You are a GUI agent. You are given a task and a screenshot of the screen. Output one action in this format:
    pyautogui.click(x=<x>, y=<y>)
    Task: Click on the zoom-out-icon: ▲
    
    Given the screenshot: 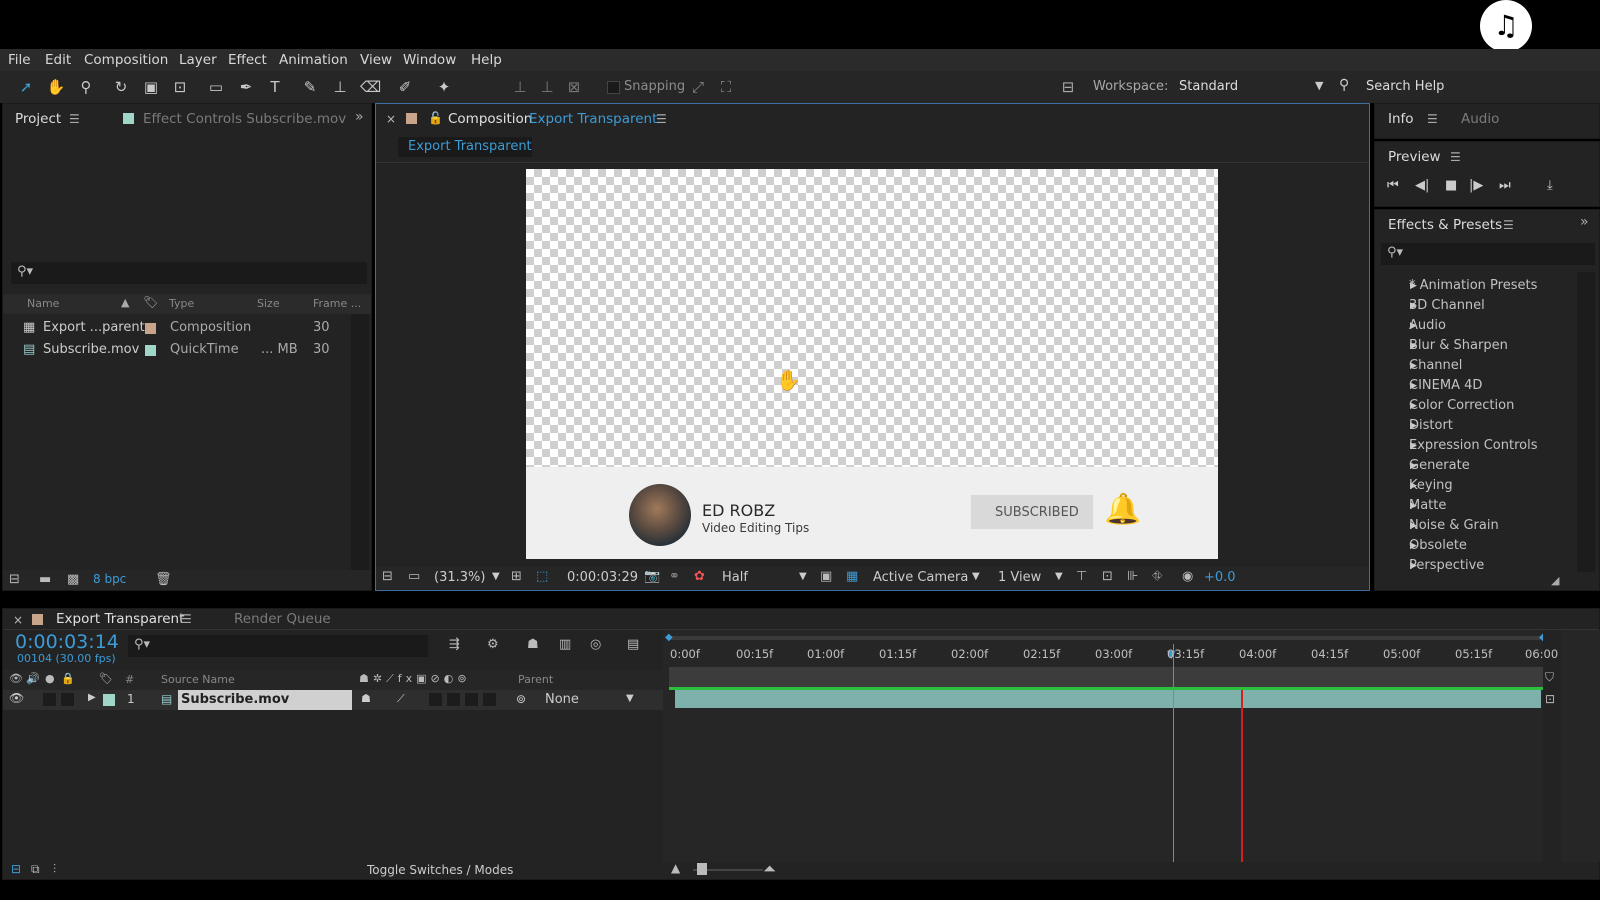 What is the action you would take?
    pyautogui.click(x=675, y=868)
    